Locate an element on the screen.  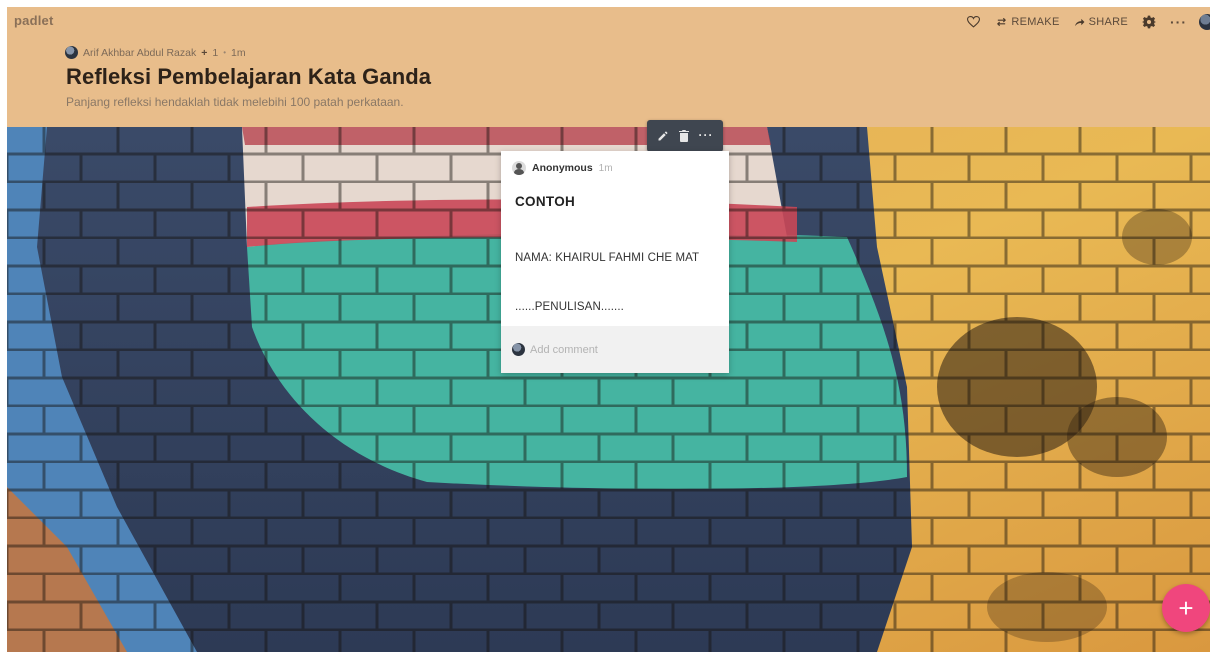
share-button: SHARE is located at coordinates (1101, 22).